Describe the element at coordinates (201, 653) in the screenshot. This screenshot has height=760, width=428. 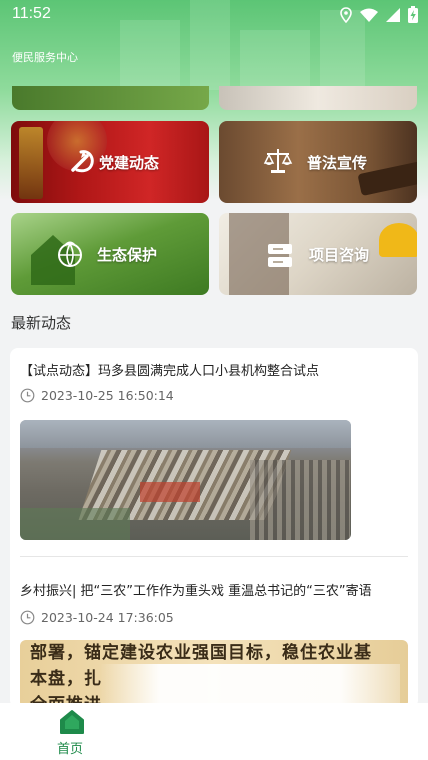
I see `image-text-line: 部署，锚定建设农业强国目标，稳住农业基` at that location.